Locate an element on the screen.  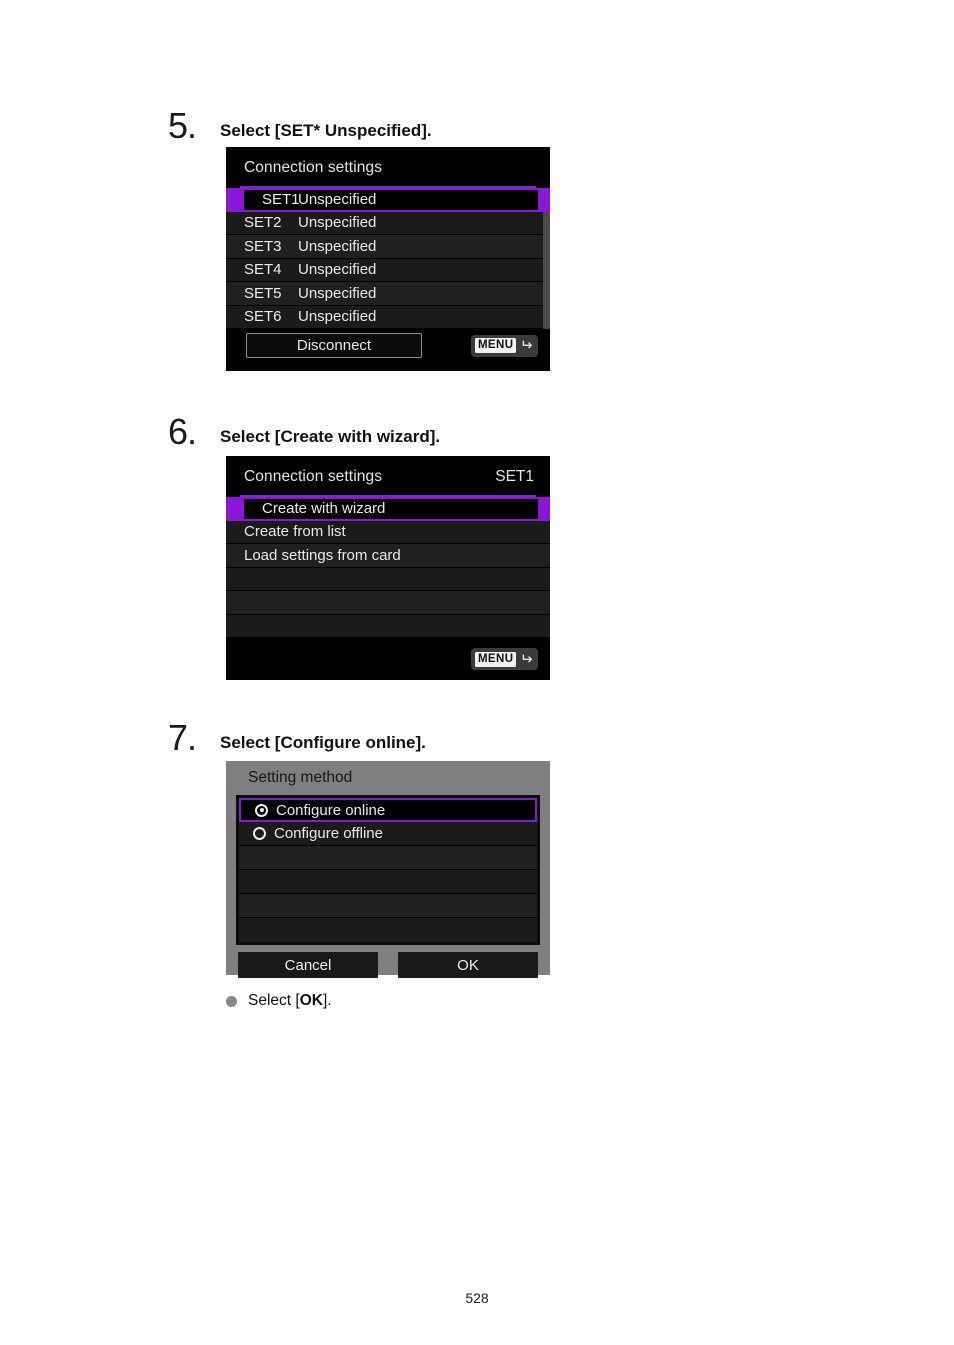
step-7-title: Select [Configure online]. is located at coordinates (323, 742).